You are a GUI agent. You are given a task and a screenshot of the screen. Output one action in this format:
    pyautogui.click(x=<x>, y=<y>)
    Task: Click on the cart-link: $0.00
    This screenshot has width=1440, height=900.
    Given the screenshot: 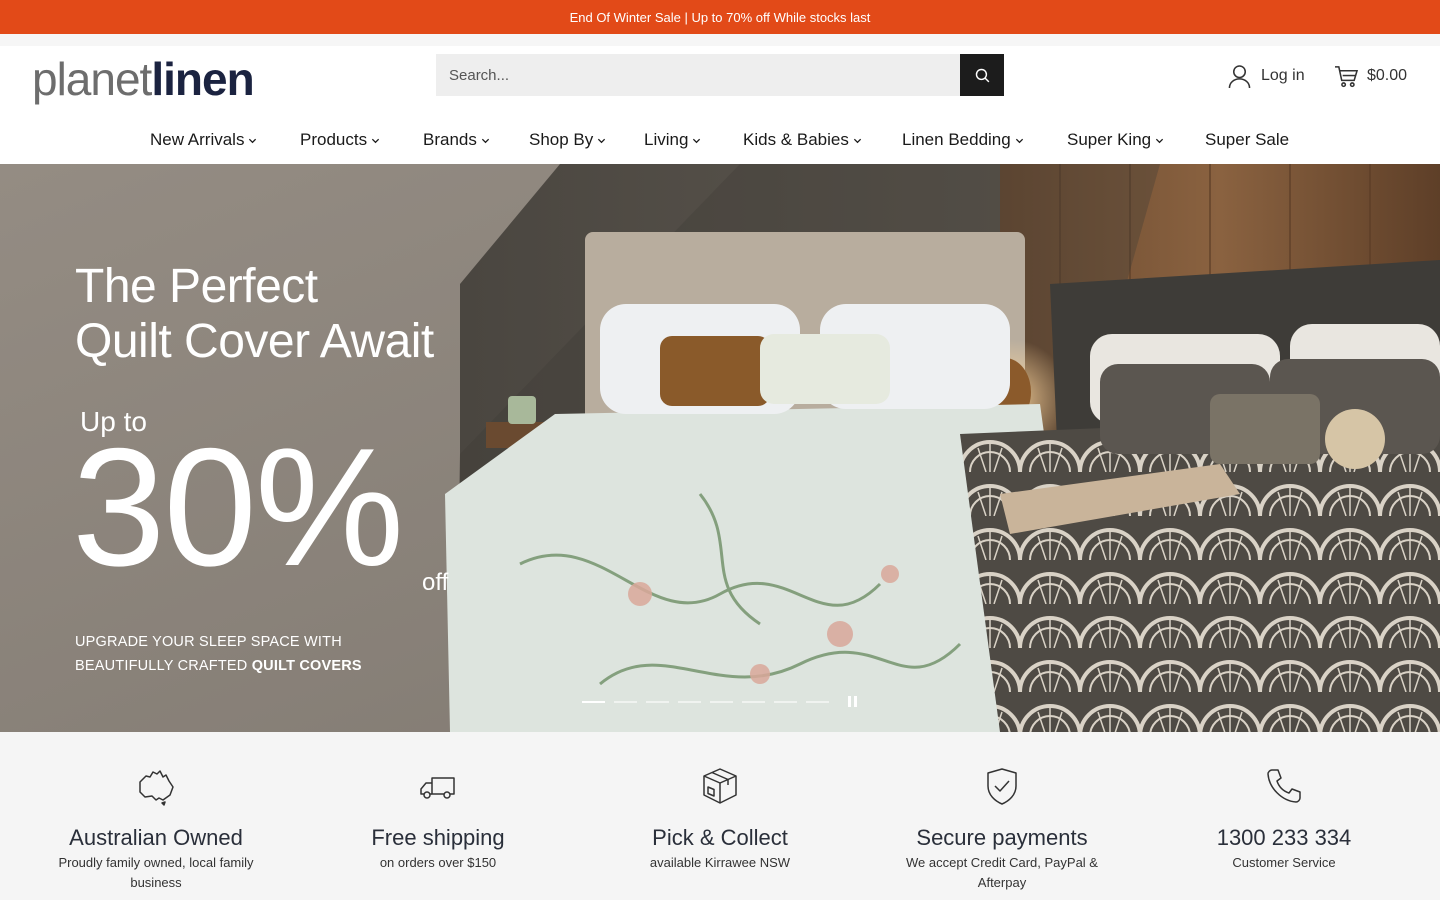 What is the action you would take?
    pyautogui.click(x=1370, y=76)
    